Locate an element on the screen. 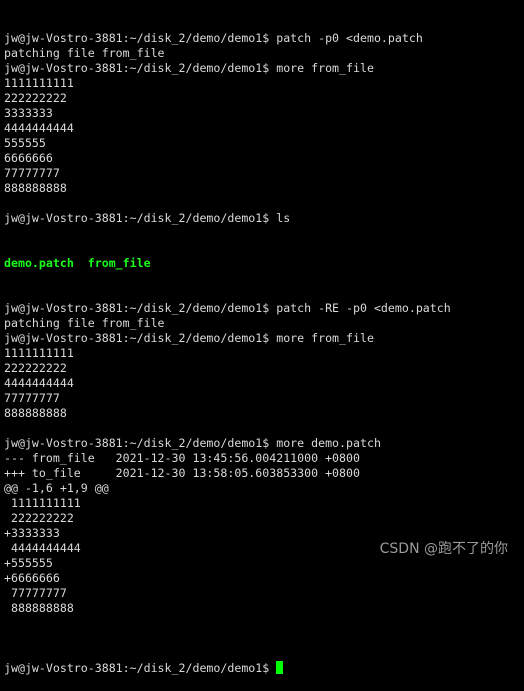 This screenshot has height=691, width=524. terminal-line: 555555 is located at coordinates (25, 143).